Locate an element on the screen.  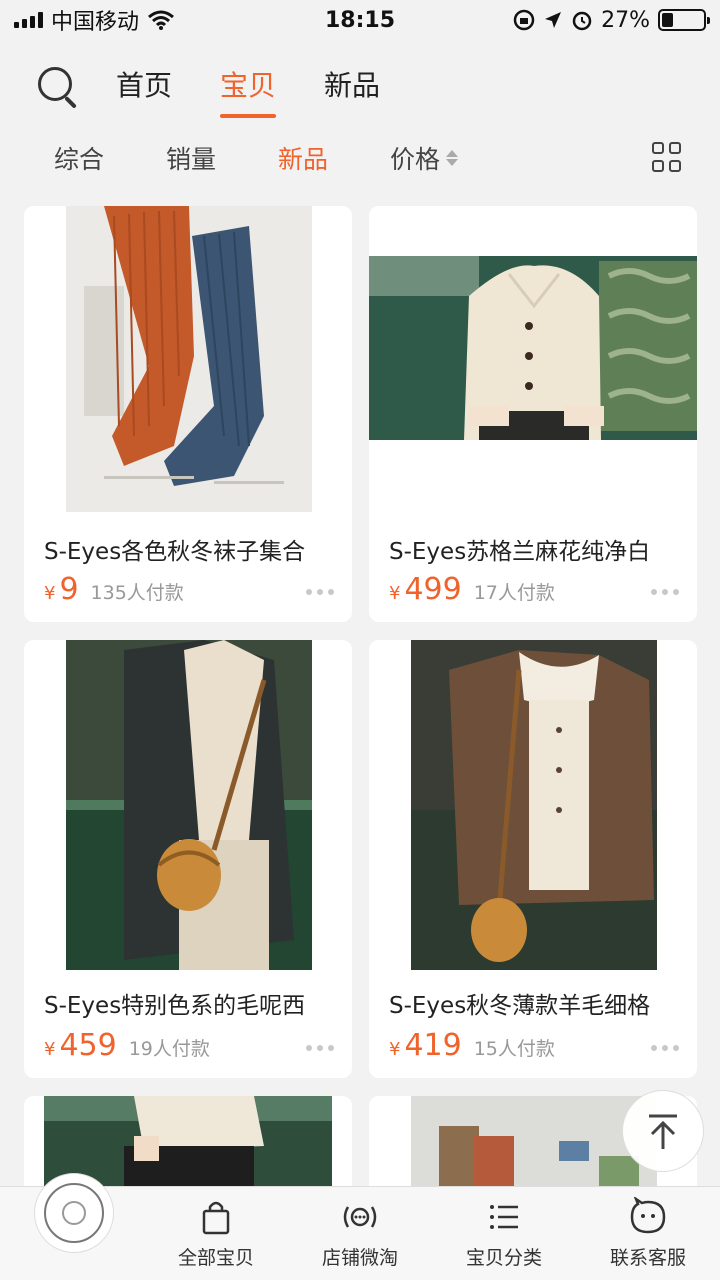
sort-new: 新品 is located at coordinates (303, 158).